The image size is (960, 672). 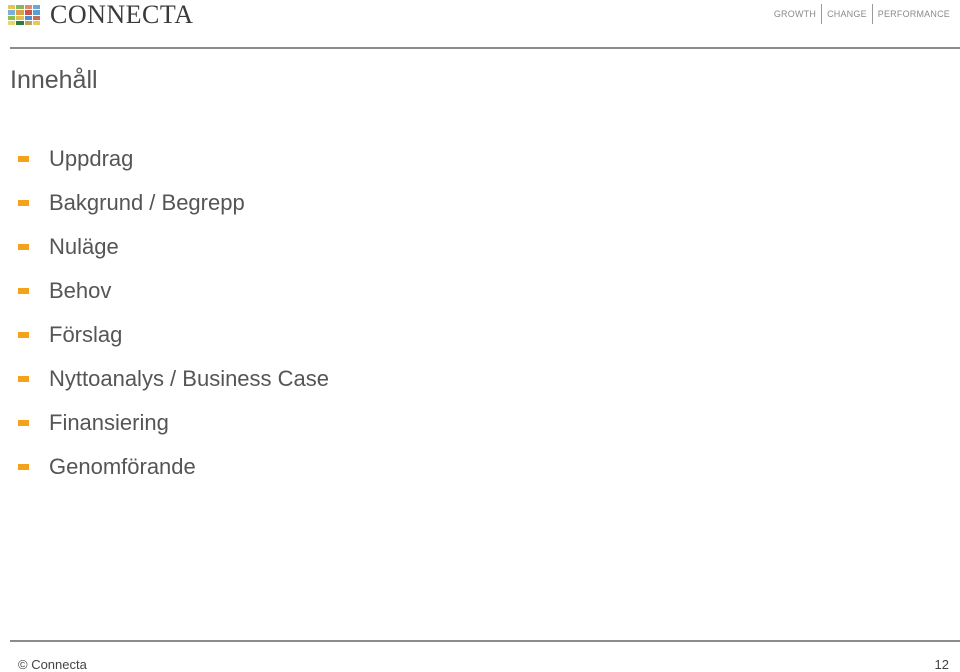 What do you see at coordinates (80, 290) in the screenshot?
I see `toc-item-label: Behov` at bounding box center [80, 290].